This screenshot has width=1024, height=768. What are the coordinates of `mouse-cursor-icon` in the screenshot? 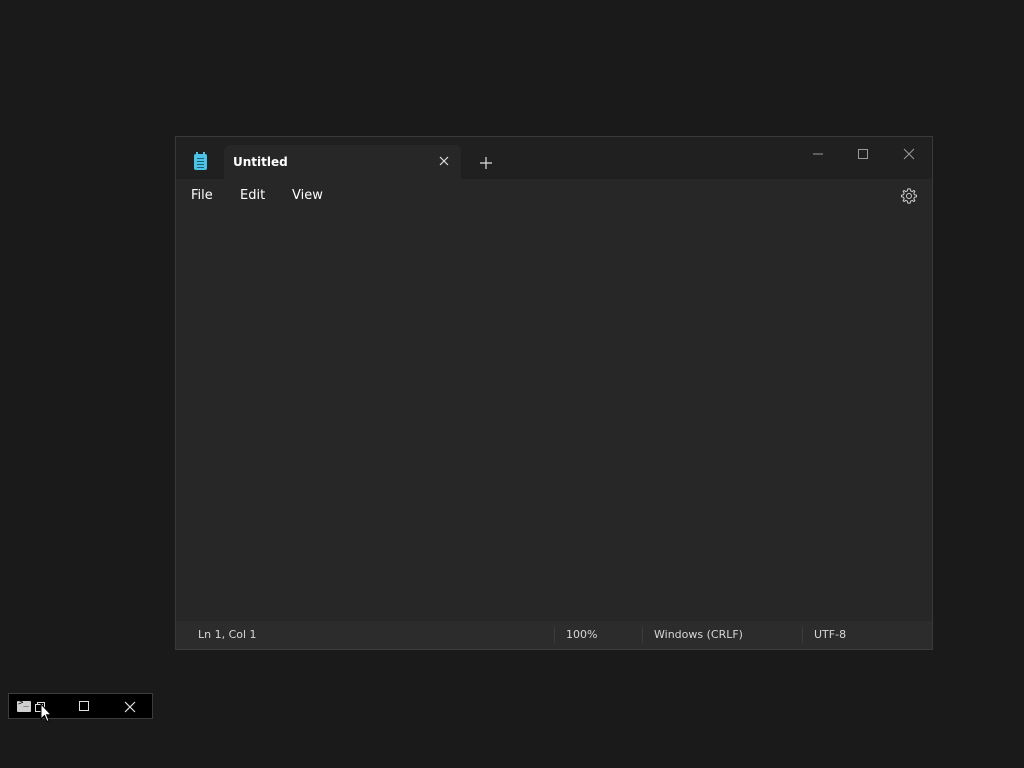 It's located at (46, 713).